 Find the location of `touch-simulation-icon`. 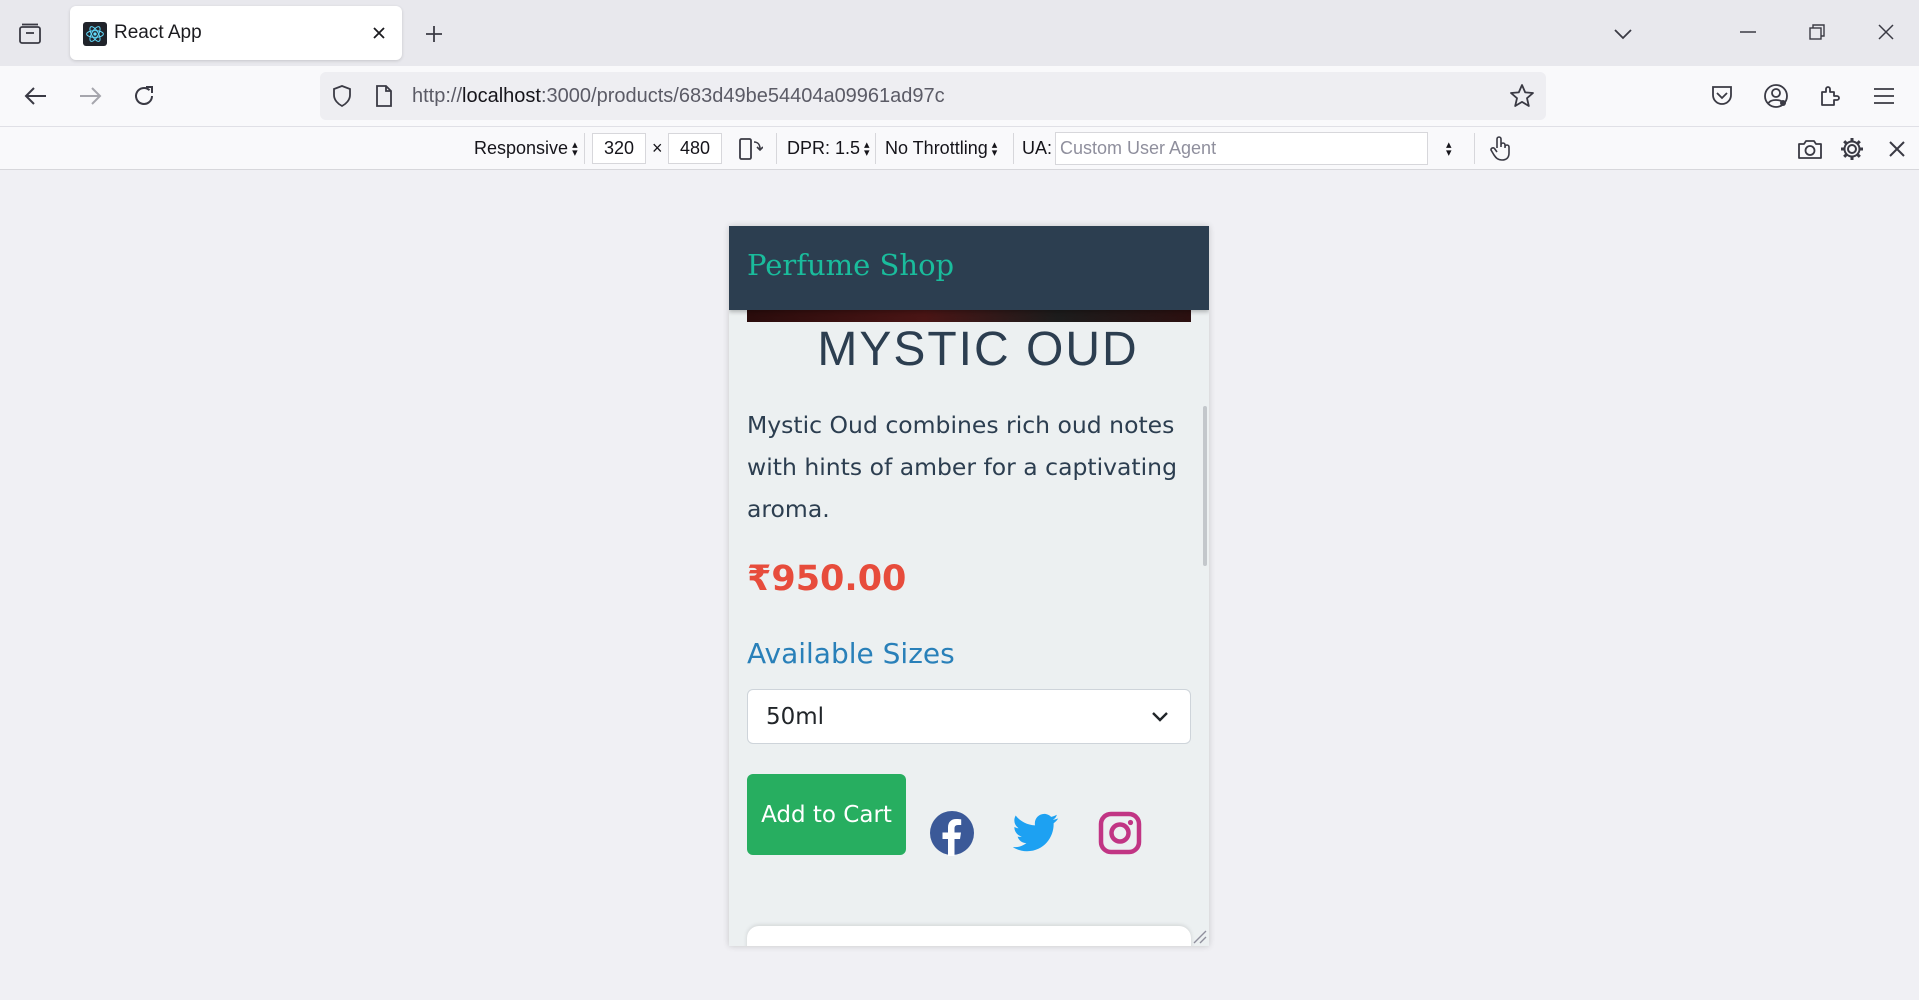

touch-simulation-icon is located at coordinates (1500, 149).